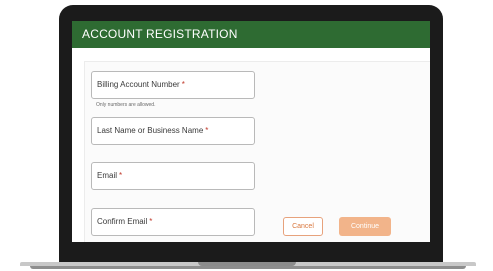 Image resolution: width=493 pixels, height=271 pixels. Describe the element at coordinates (248, 267) in the screenshot. I see `laptop-base-shadow` at that location.